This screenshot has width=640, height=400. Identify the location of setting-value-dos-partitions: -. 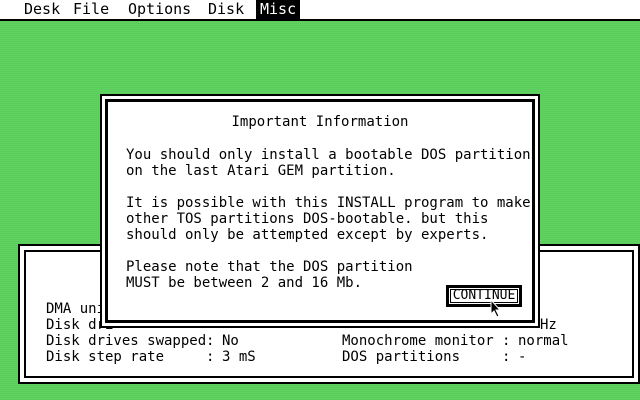
(522, 357).